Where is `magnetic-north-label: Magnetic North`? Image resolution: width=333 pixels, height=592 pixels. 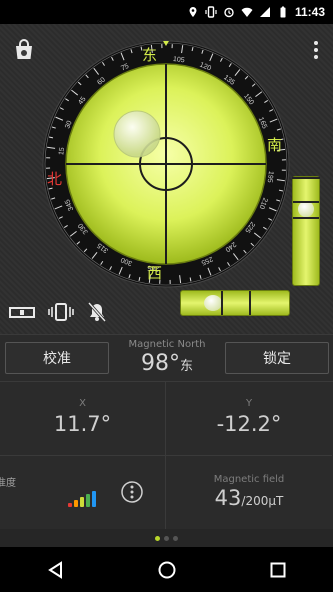
magnetic-north-label: Magnetic North is located at coordinates (167, 344).